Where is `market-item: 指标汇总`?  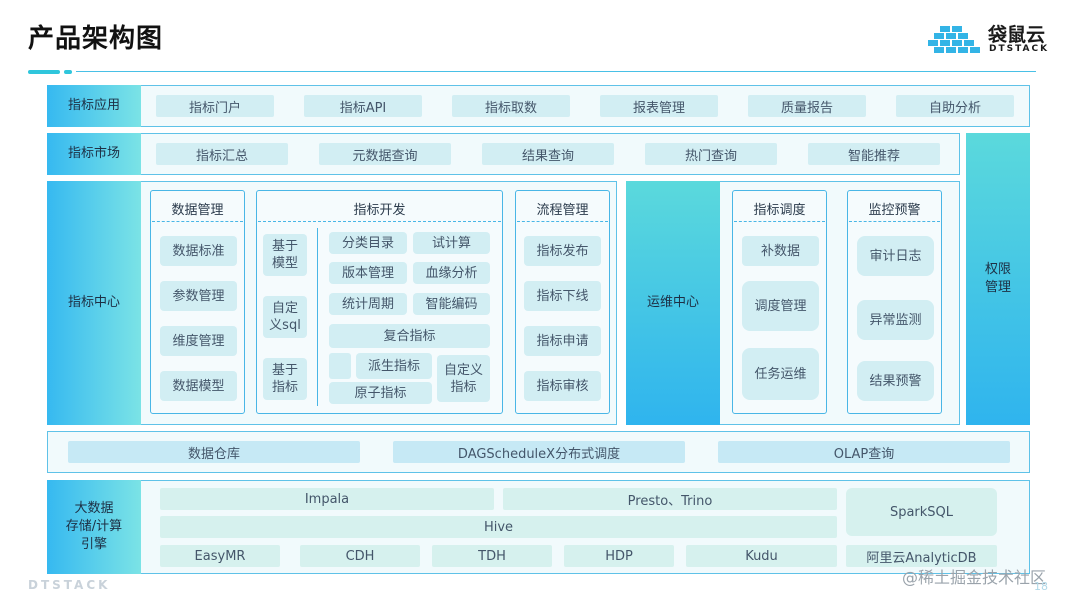
market-item: 指标汇总 is located at coordinates (222, 154).